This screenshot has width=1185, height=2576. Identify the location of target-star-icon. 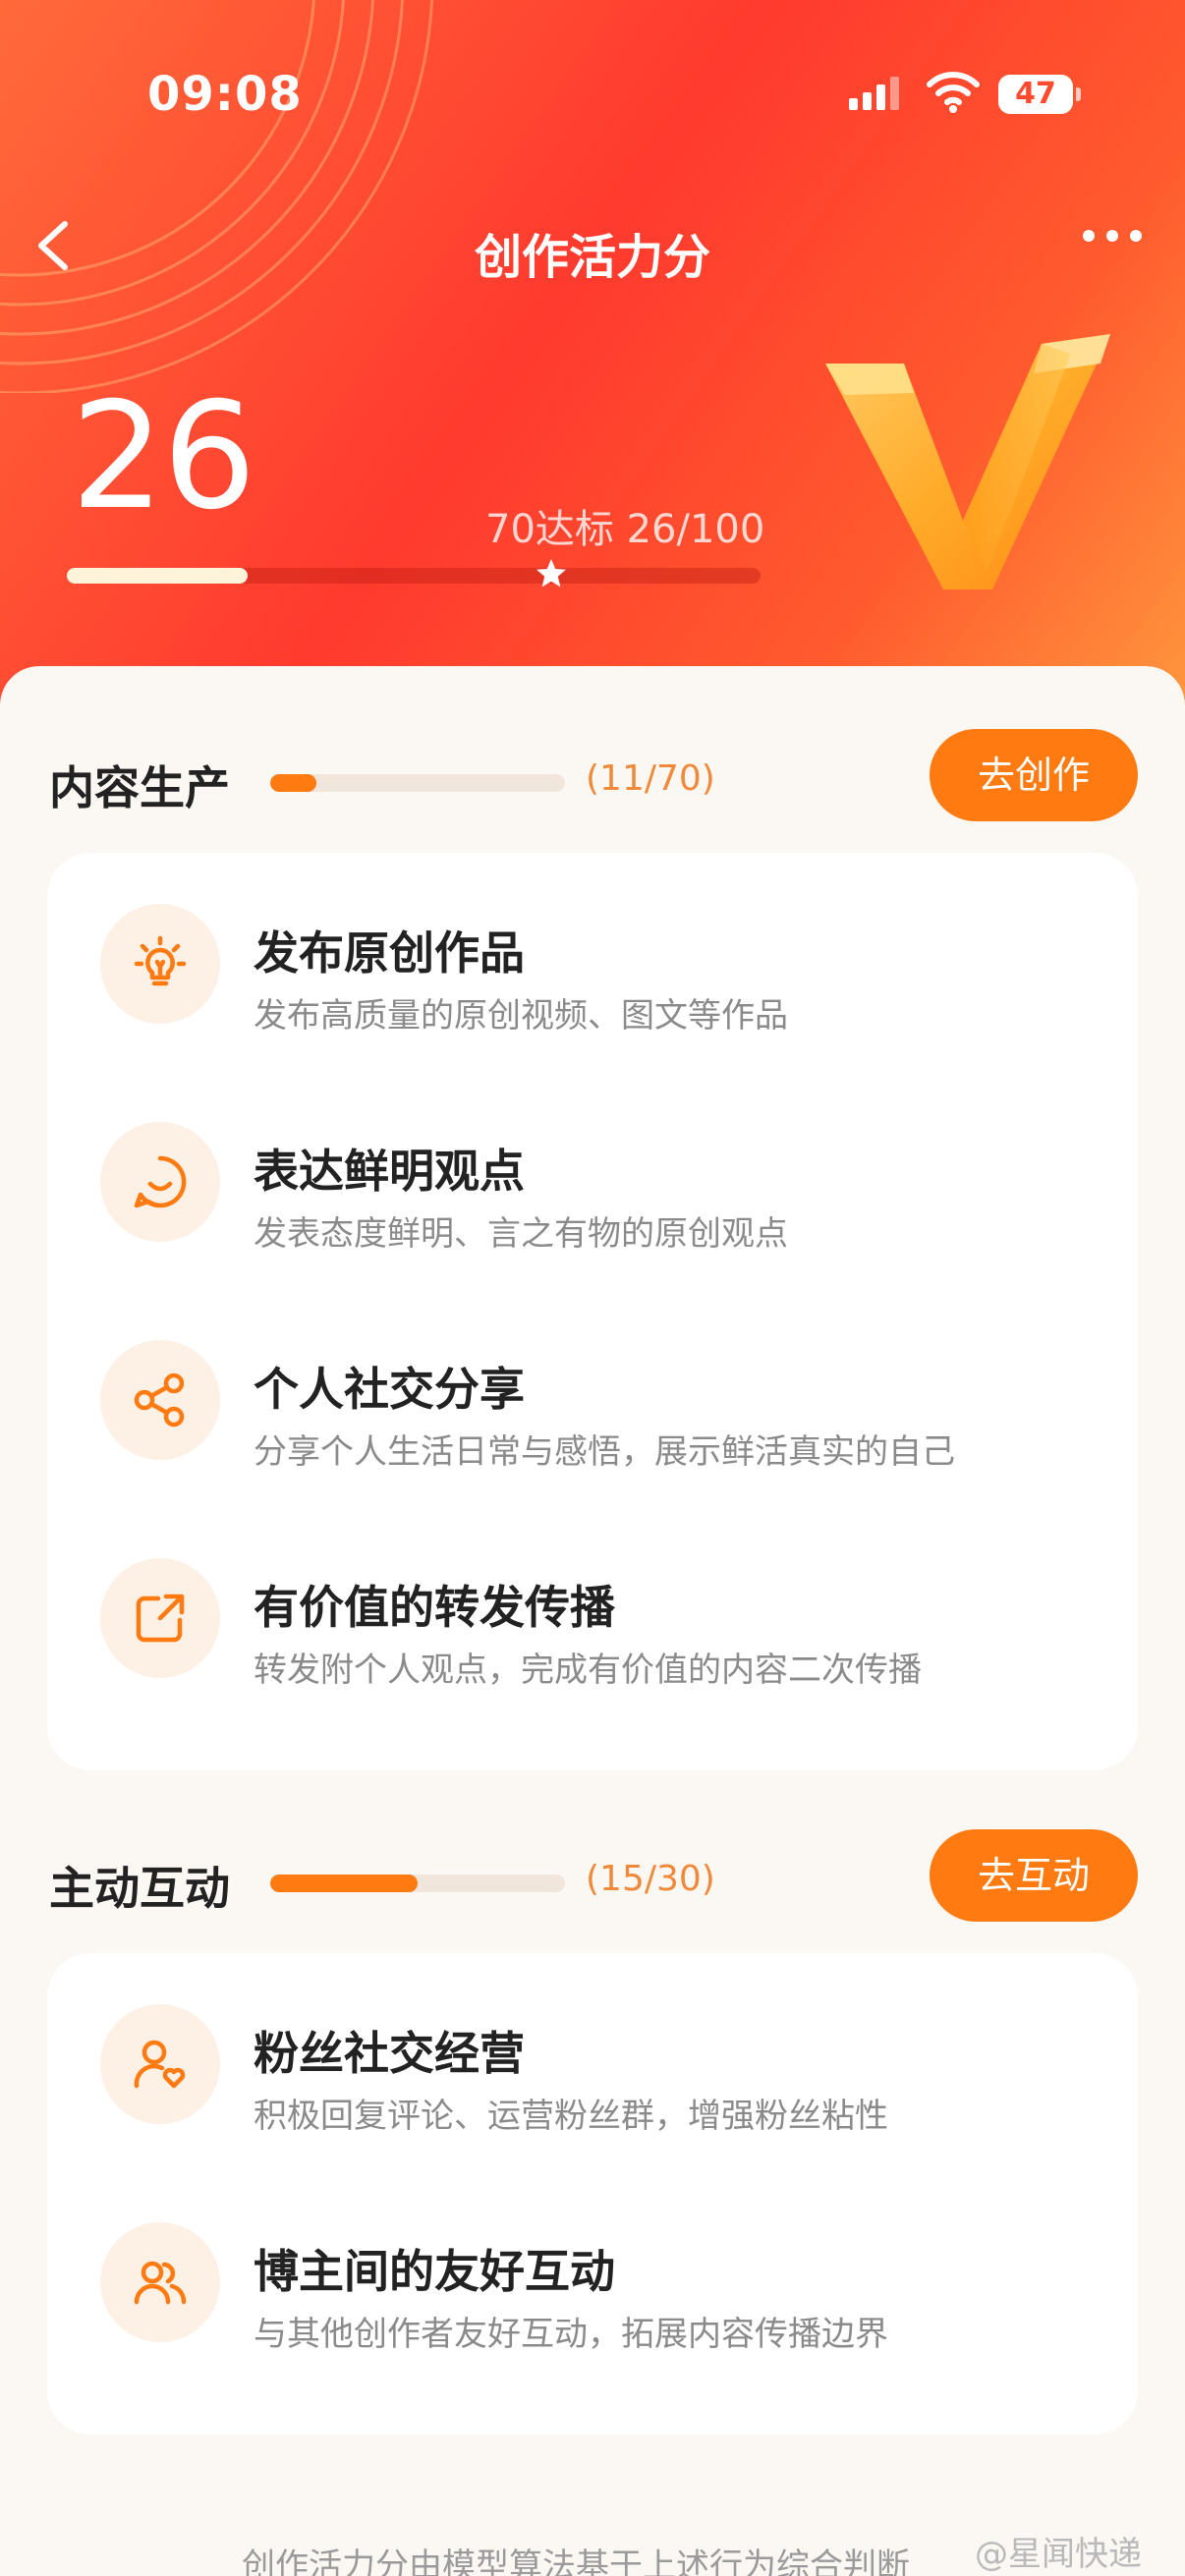
(551, 573).